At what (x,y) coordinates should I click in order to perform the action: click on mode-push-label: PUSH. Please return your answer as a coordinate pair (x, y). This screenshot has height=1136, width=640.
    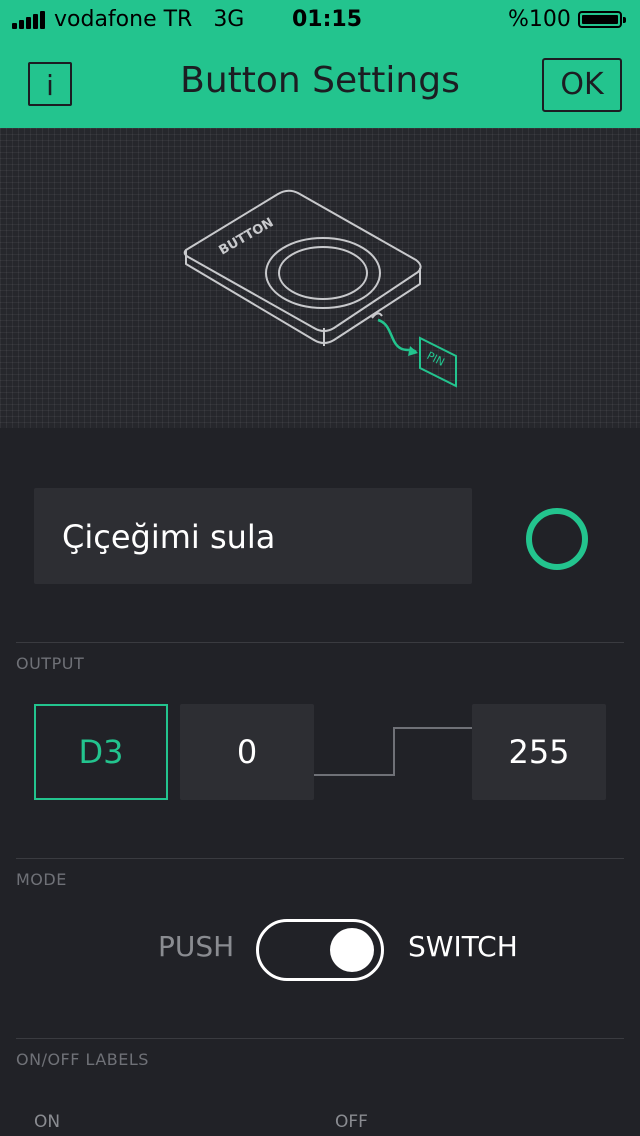
    Looking at the image, I should click on (196, 946).